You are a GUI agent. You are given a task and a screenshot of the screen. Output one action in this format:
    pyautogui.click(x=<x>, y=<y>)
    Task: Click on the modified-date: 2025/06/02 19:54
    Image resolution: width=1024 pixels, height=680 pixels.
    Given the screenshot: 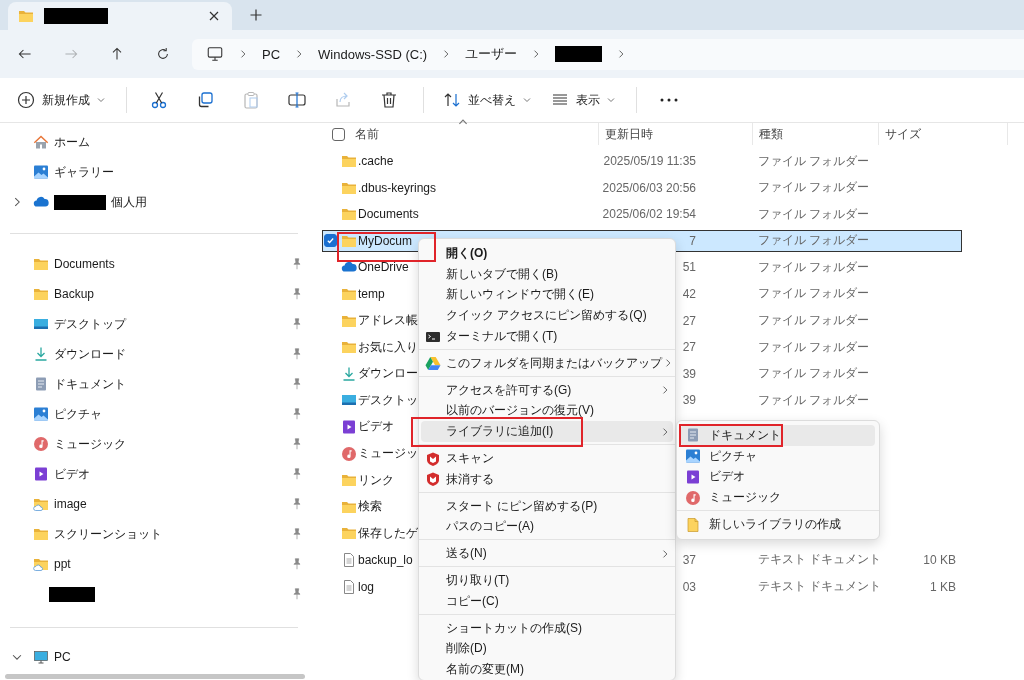 What is the action you would take?
    pyautogui.click(x=649, y=214)
    